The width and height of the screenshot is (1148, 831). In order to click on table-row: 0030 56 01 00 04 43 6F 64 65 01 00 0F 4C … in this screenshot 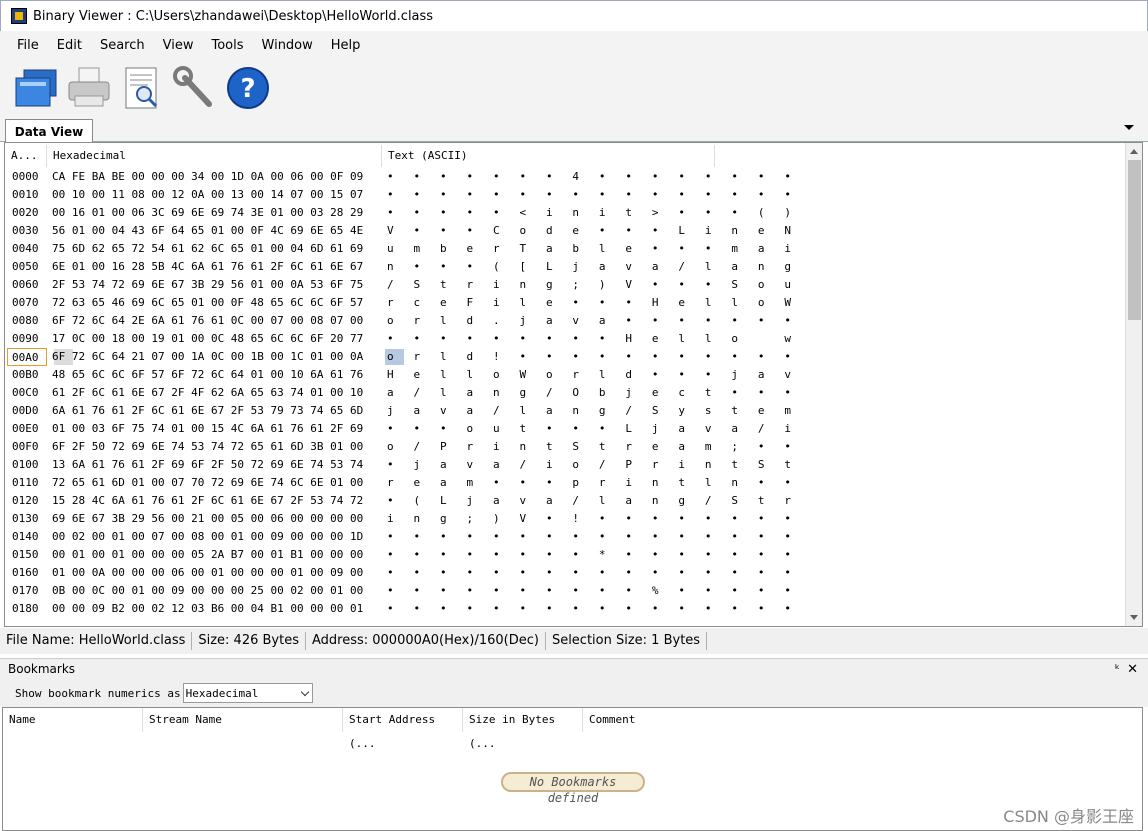, I will do `click(565, 231)`.